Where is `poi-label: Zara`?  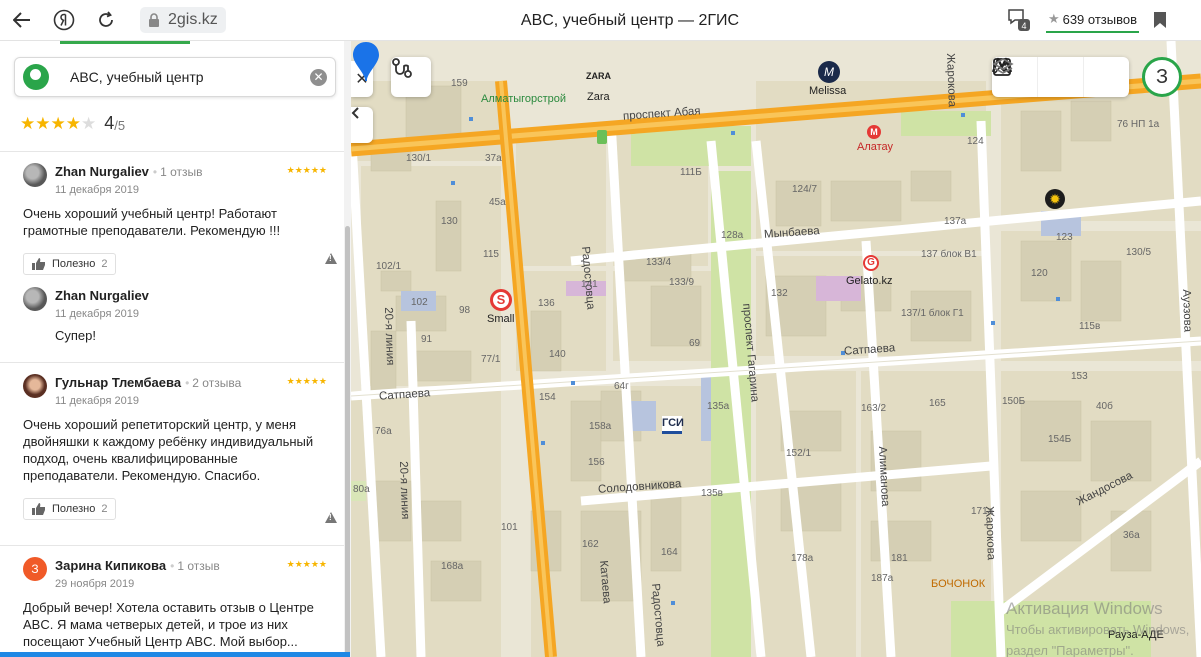
poi-label: Zara is located at coordinates (598, 97).